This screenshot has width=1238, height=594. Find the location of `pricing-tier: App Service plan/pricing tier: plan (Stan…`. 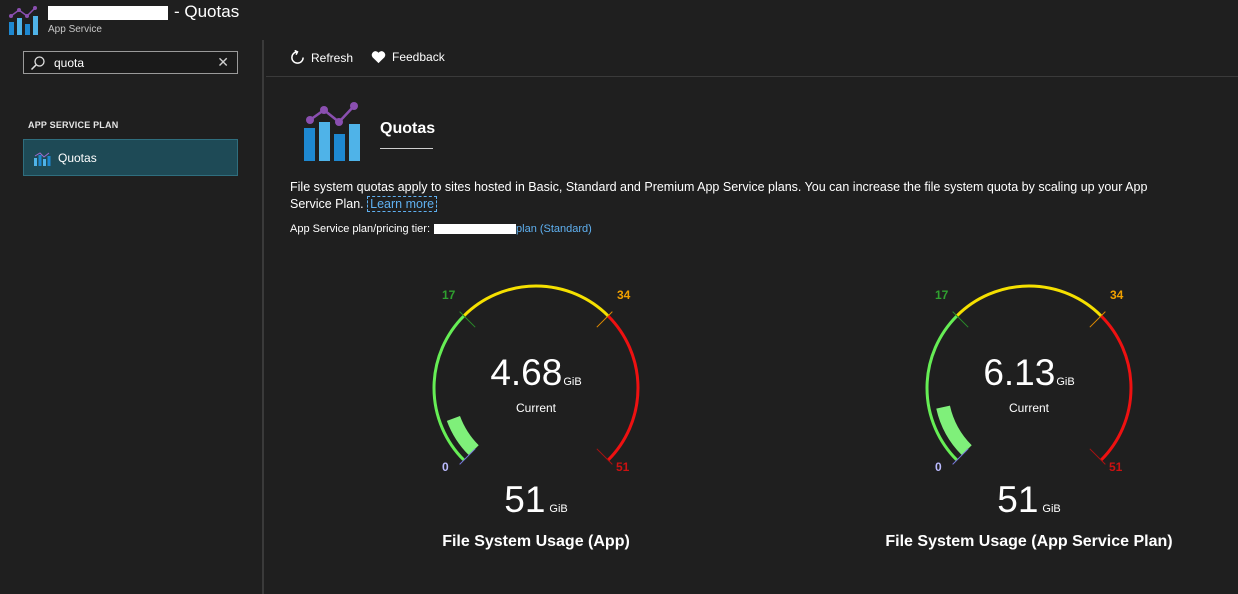

pricing-tier: App Service plan/pricing tier: plan (Stan… is located at coordinates (441, 229).